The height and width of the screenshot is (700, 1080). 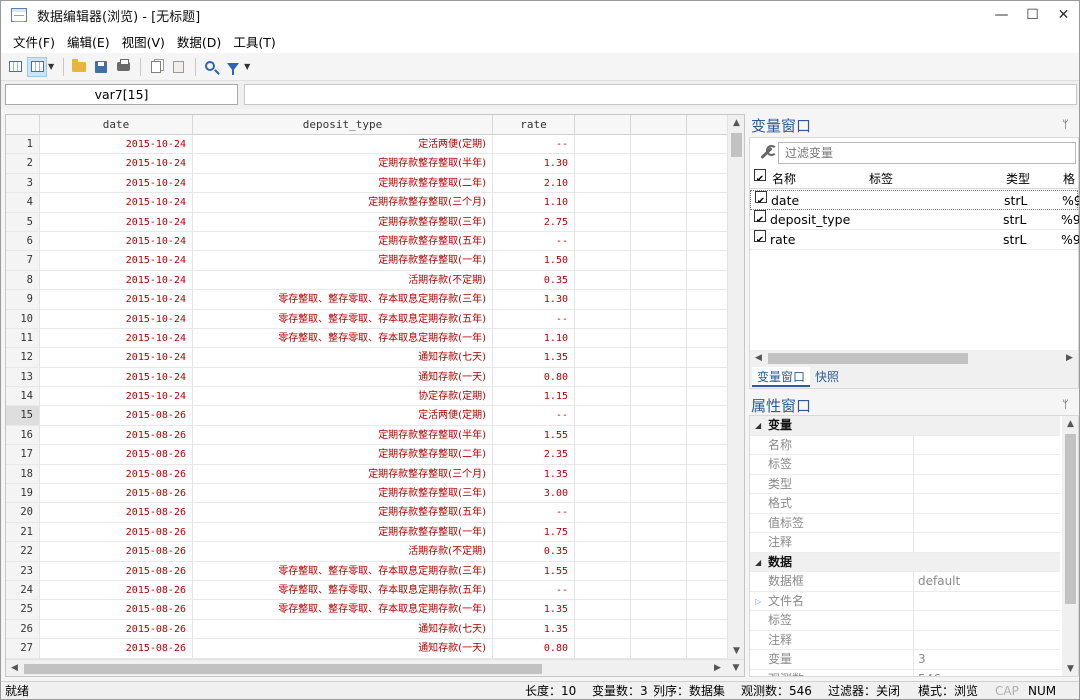 I want to click on row-number-cell: 19, so click(x=23, y=494).